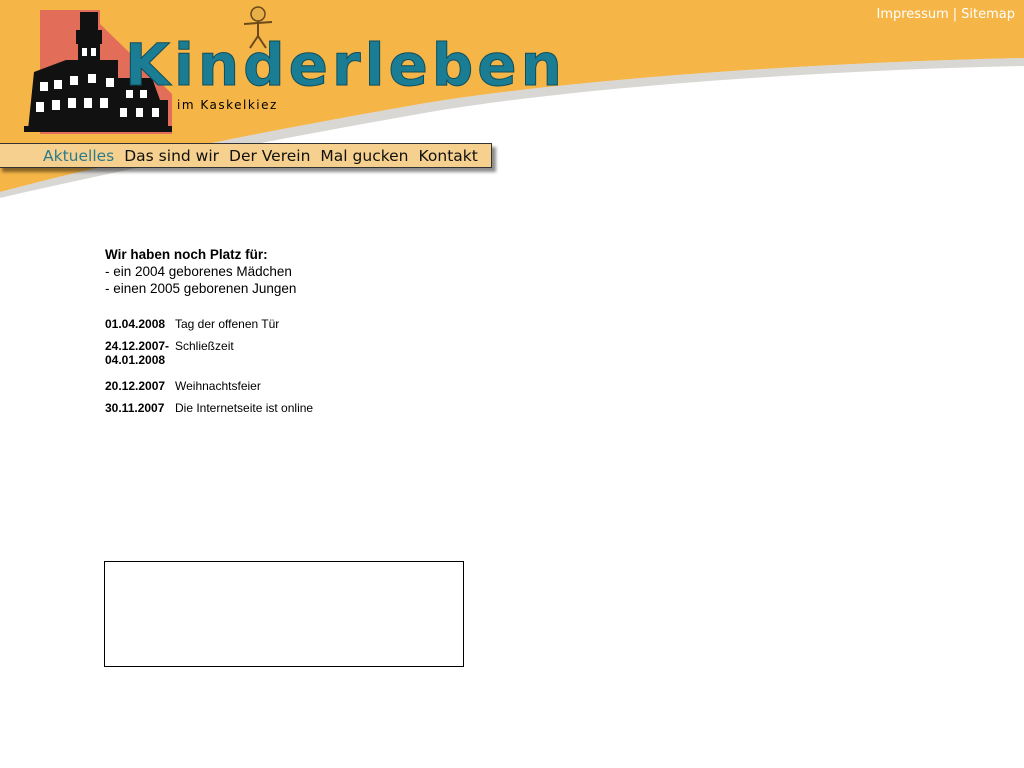 Image resolution: width=1024 pixels, height=768 pixels. I want to click on news-date: 24.12.2007- 04.01.2008, so click(137, 353).